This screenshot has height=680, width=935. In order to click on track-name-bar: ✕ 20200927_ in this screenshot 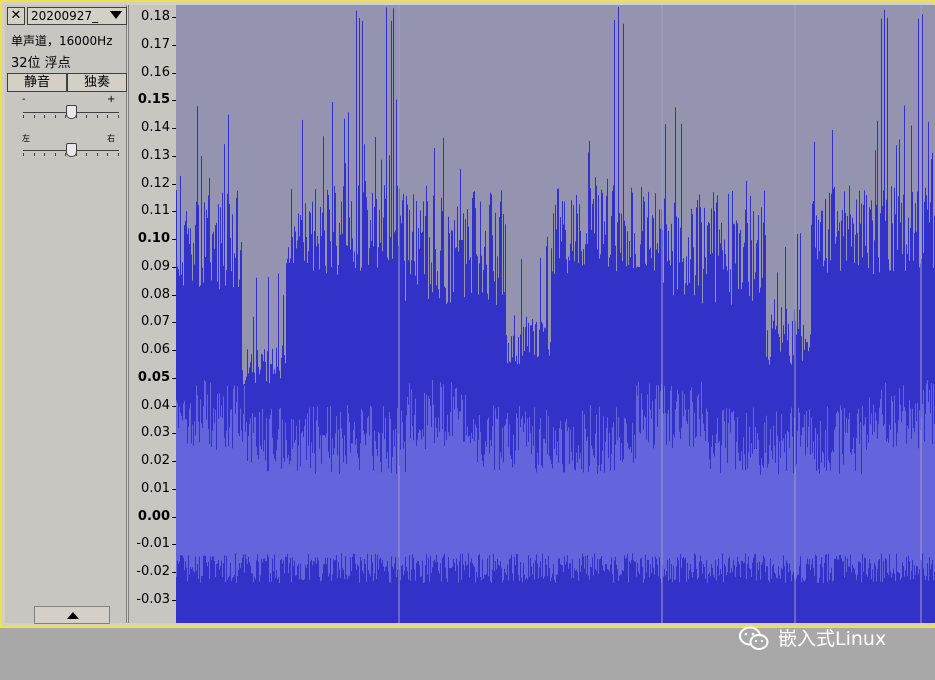, I will do `click(67, 16)`.